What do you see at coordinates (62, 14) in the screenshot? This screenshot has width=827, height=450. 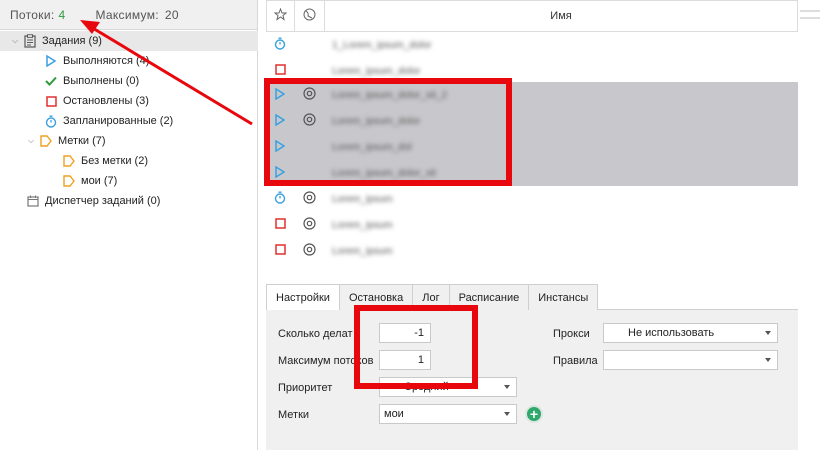 I see `threads-count: 4` at bounding box center [62, 14].